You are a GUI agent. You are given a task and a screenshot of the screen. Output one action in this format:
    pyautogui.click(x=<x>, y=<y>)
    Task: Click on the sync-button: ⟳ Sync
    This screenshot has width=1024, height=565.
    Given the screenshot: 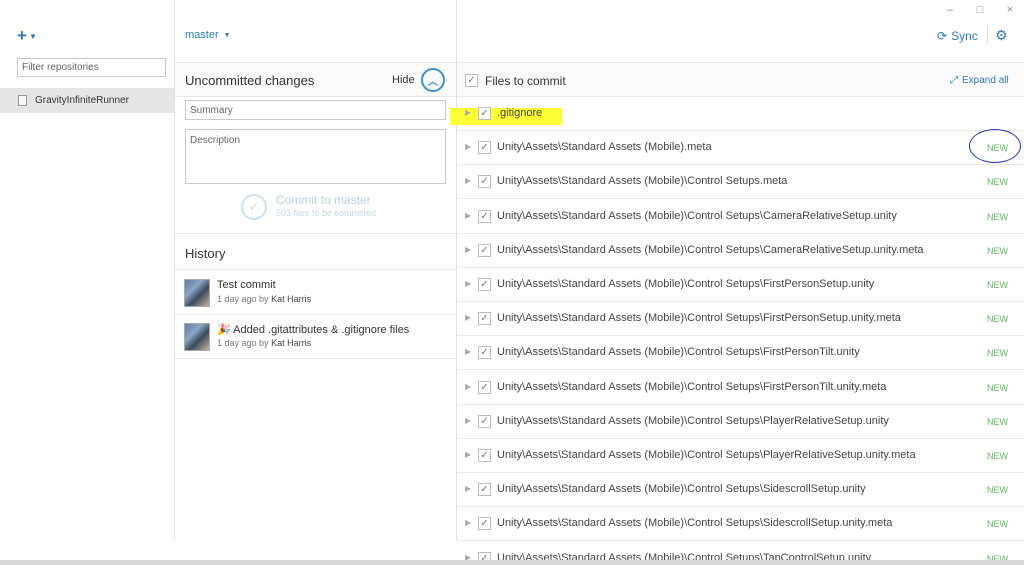 What is the action you would take?
    pyautogui.click(x=957, y=36)
    